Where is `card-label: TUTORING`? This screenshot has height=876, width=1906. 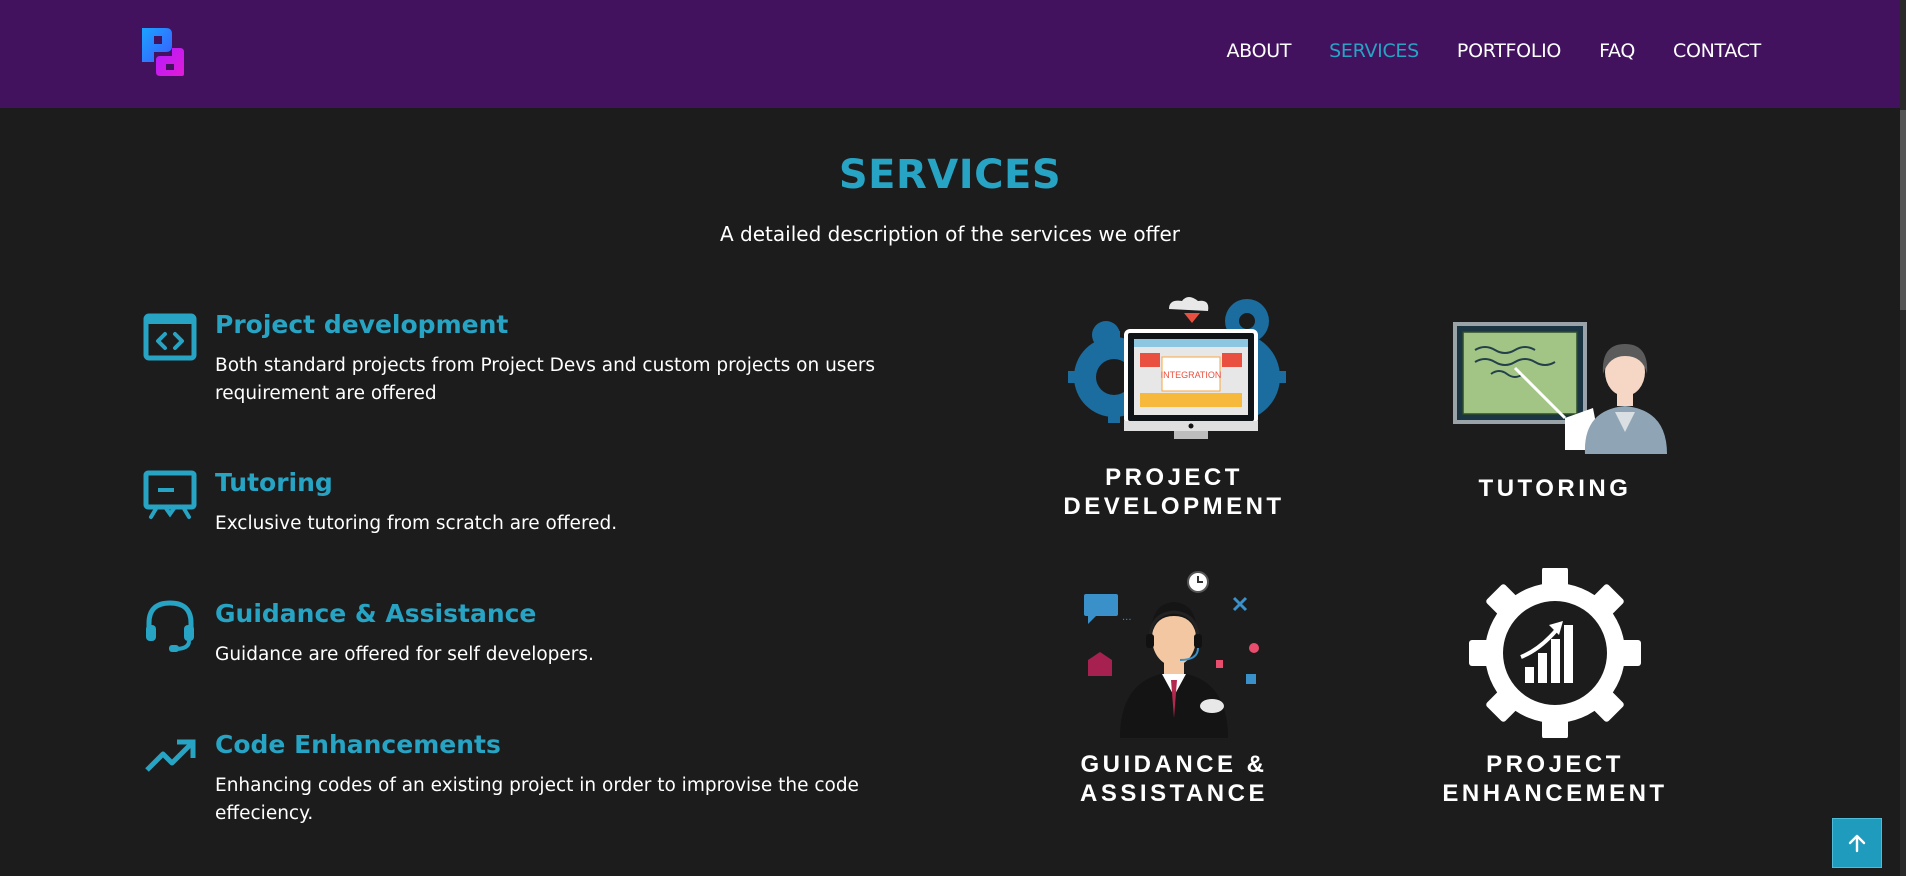 card-label: TUTORING is located at coordinates (1555, 488).